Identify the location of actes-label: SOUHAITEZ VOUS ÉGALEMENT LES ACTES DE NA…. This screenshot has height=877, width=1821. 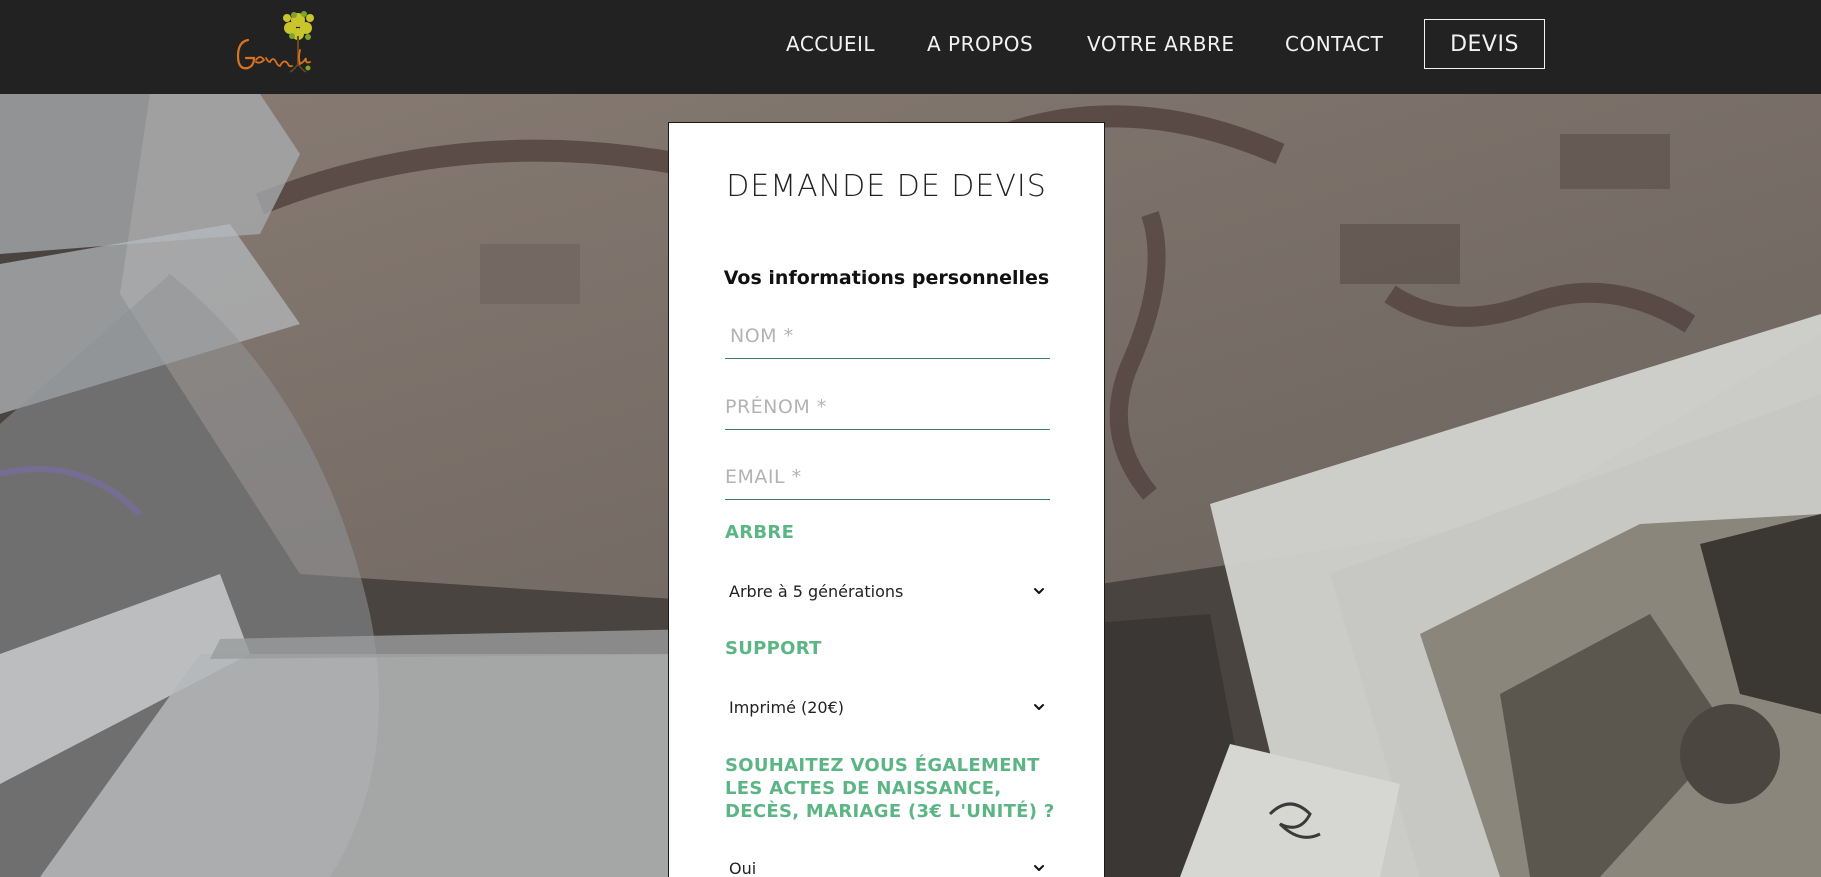
(890, 788).